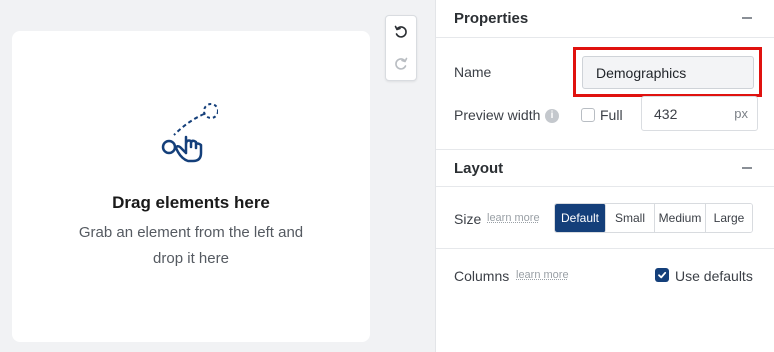  Describe the element at coordinates (605, 19) in the screenshot. I see `properties-header: Properties` at that location.